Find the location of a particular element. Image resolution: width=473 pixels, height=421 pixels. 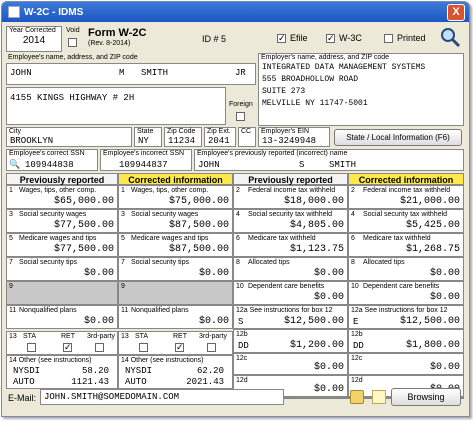

box12-1-corr: 12b DD $1,800.00 is located at coordinates (406, 341).